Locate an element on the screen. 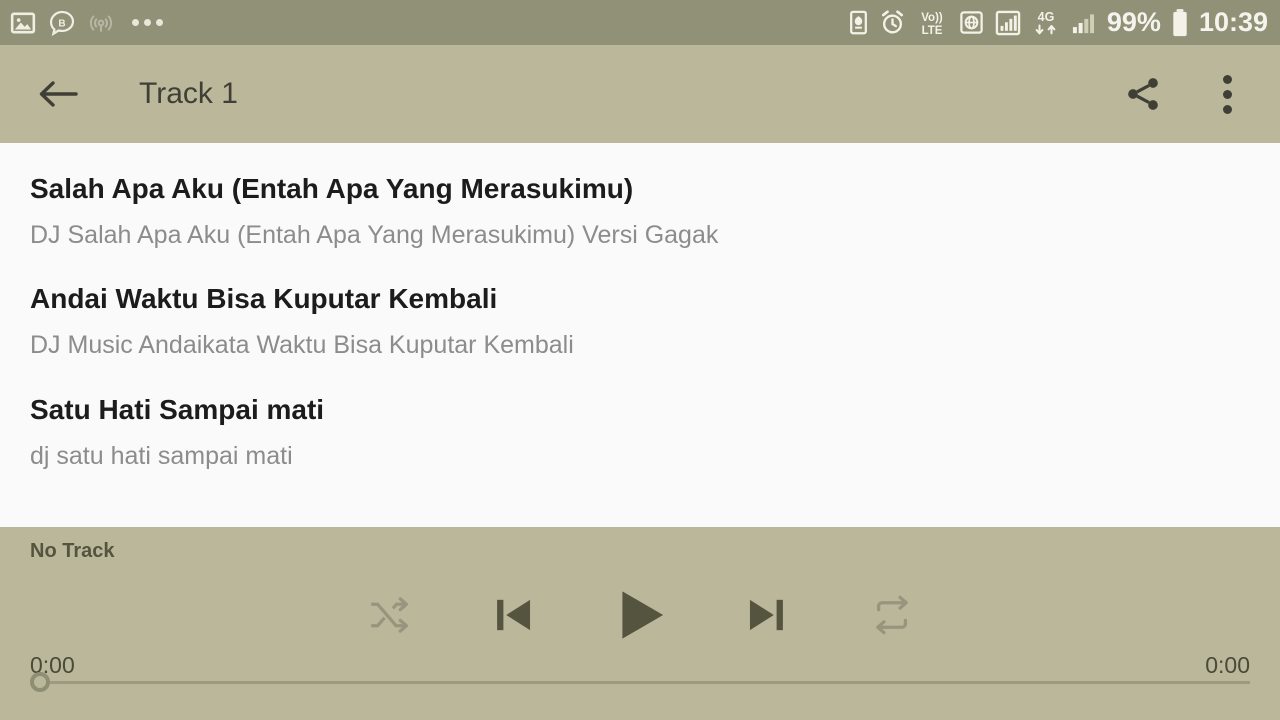  transport-controls is located at coordinates (640, 615).